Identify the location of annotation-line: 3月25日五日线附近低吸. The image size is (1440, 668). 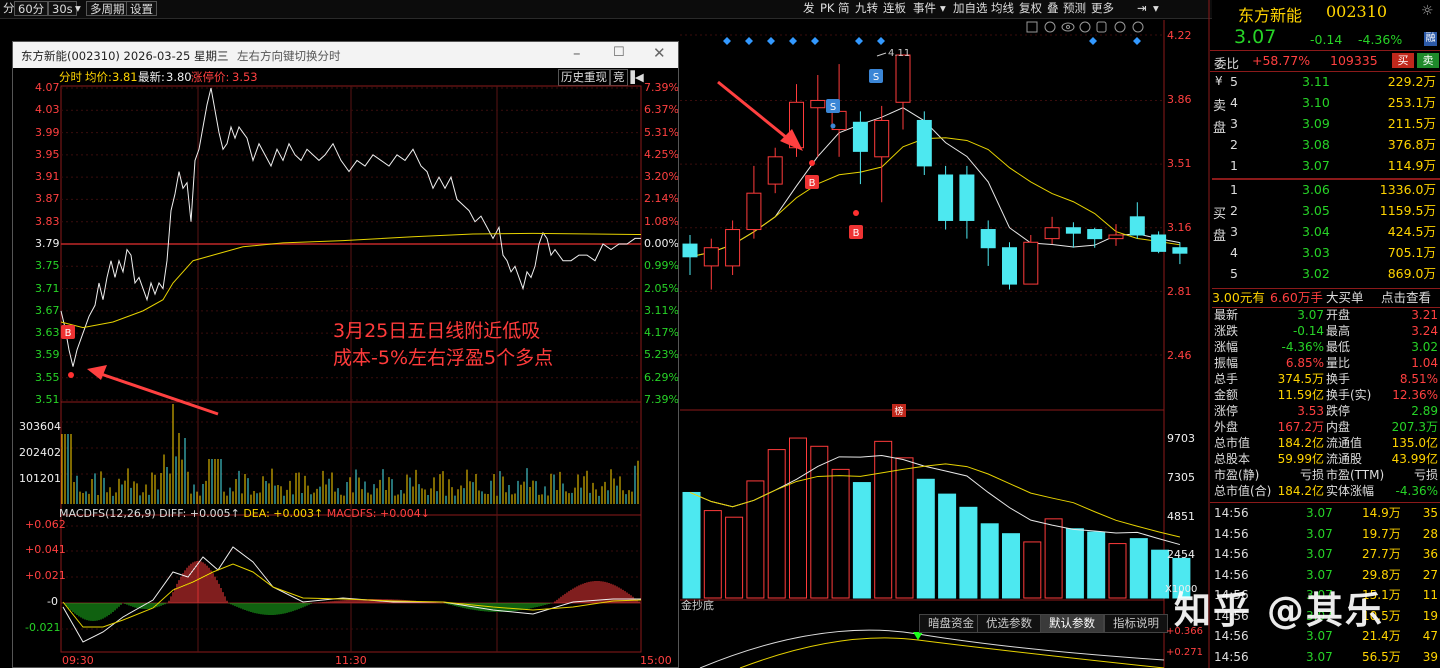
(437, 331).